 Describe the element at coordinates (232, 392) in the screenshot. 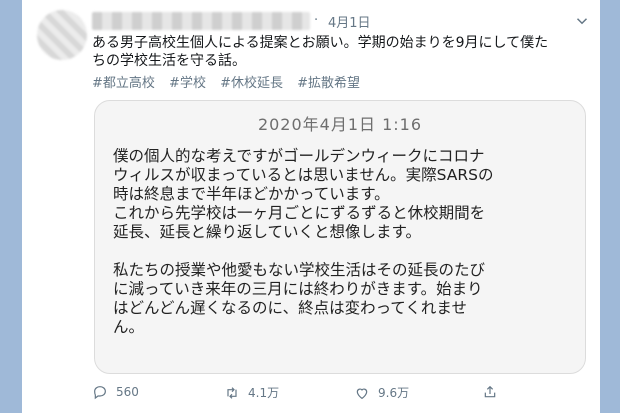

I see `retweet-icon` at that location.